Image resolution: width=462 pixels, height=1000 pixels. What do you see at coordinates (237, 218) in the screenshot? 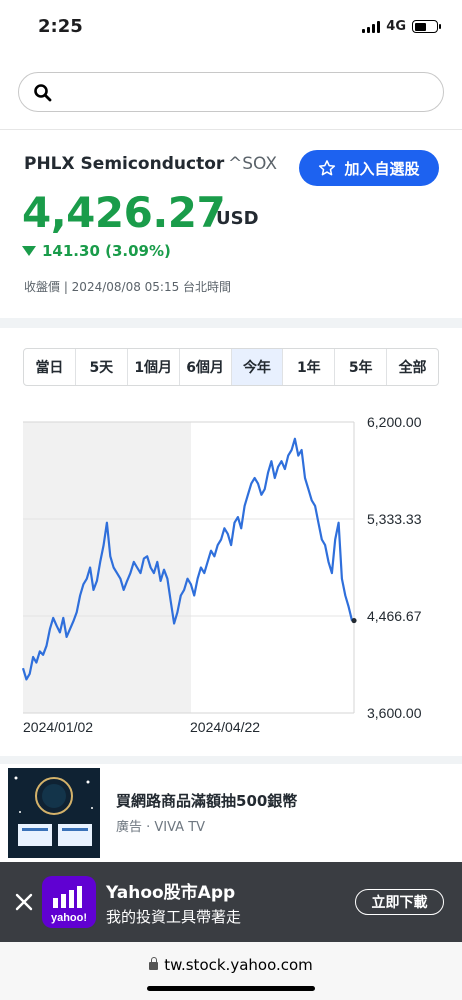
I see `currency-label: USD` at bounding box center [237, 218].